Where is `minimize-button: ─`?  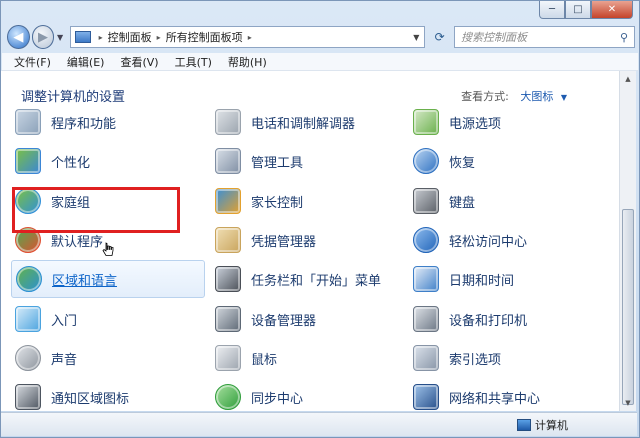
minimize-button: ─ is located at coordinates (552, 10).